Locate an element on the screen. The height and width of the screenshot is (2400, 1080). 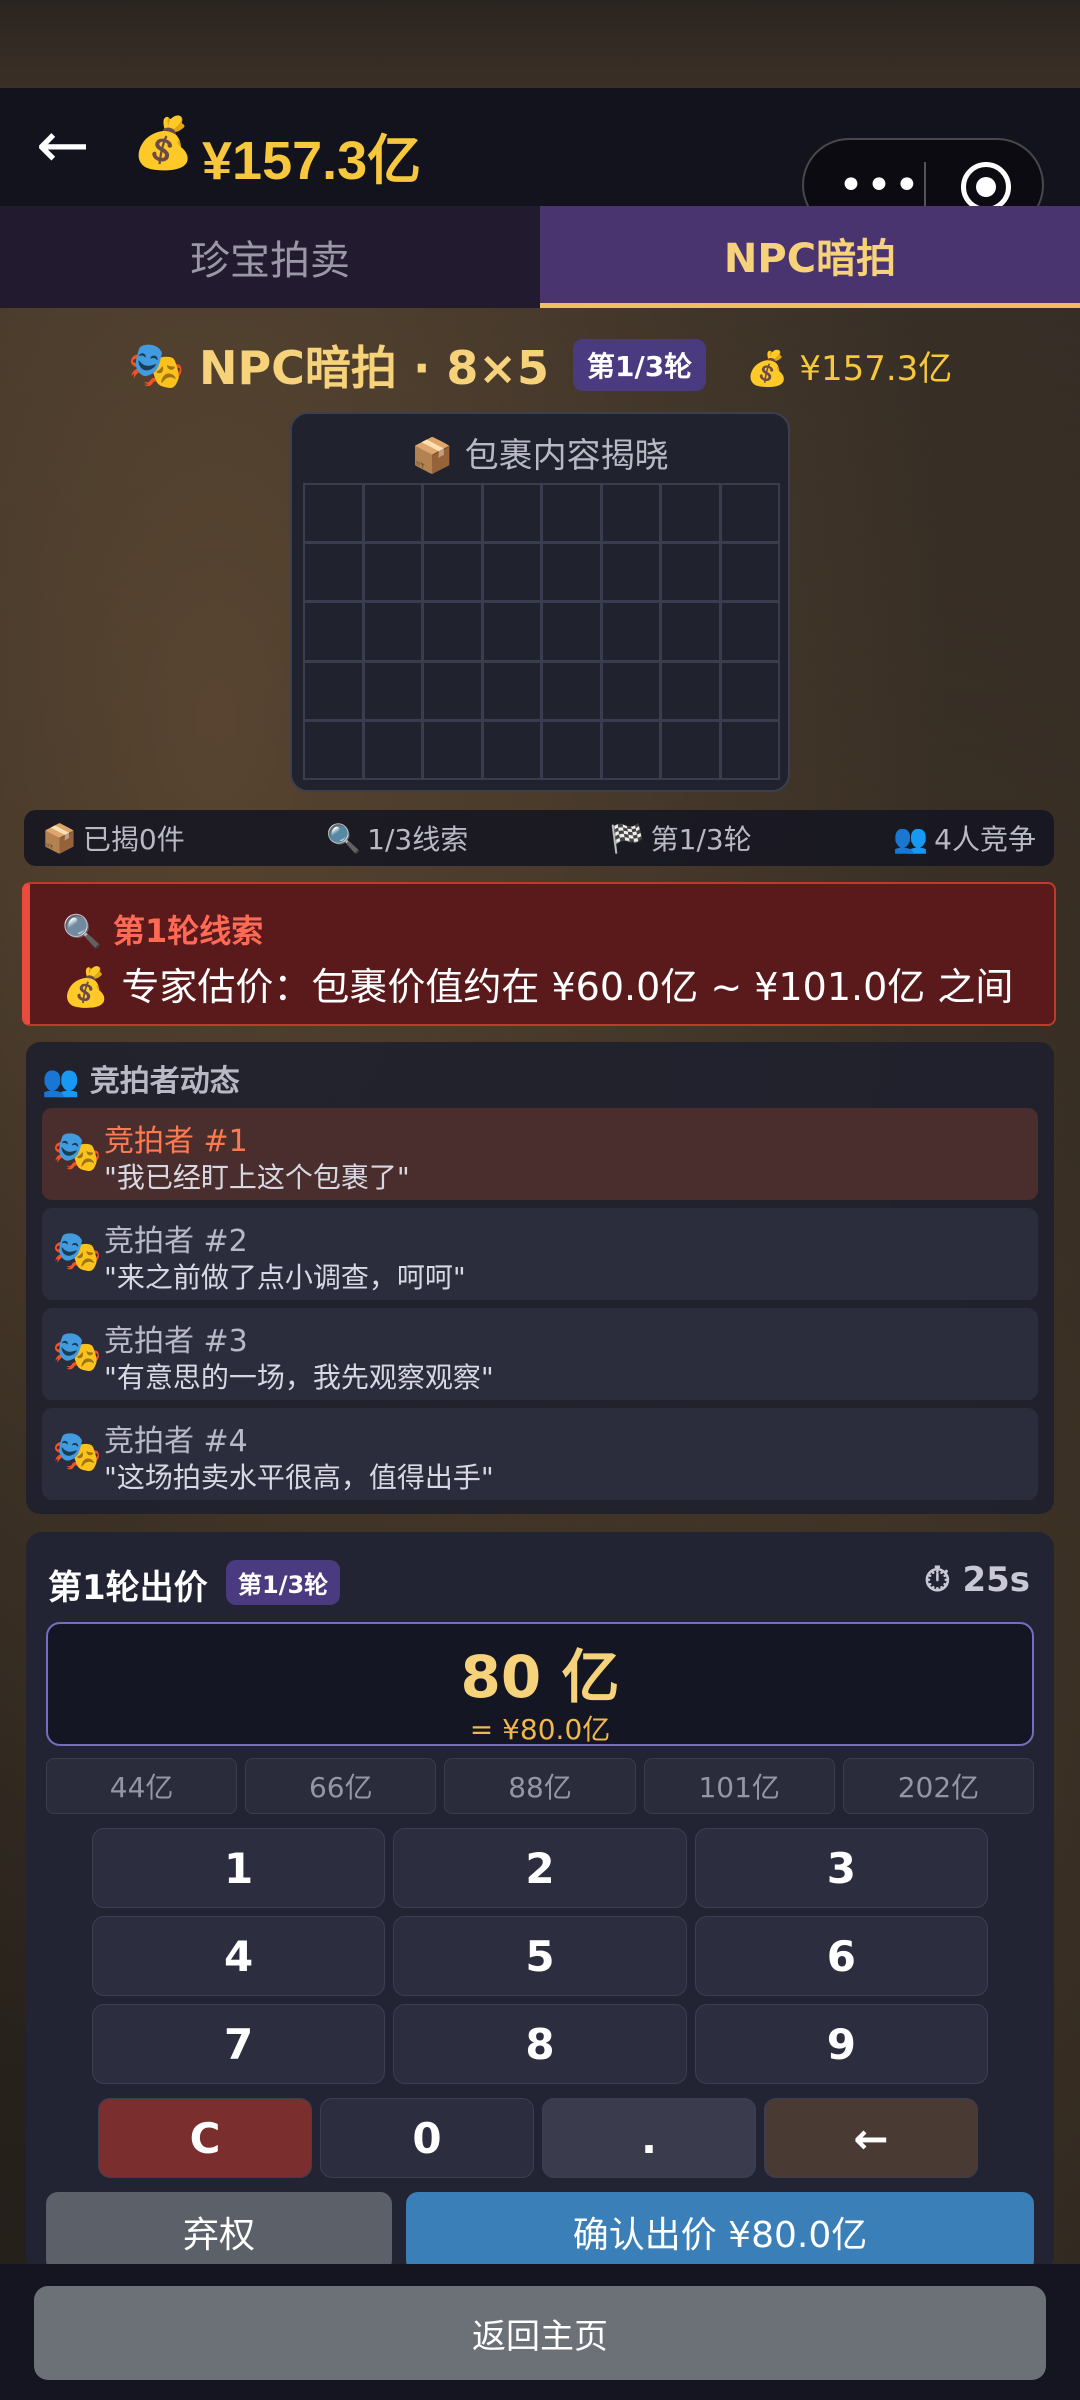
tab-npc-blind-auction: NPC暗拍 is located at coordinates (810, 257).